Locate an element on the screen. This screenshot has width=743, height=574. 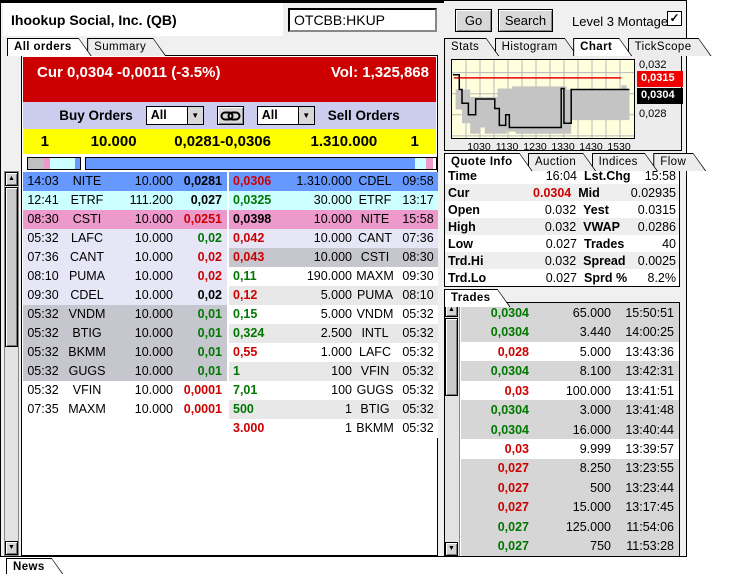
tab-histogram: Histogram is located at coordinates (536, 47).